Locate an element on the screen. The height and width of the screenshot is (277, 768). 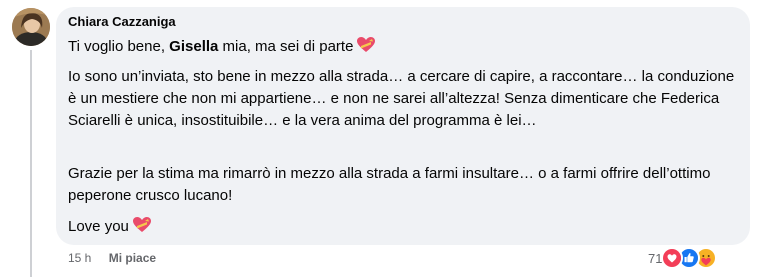
comment-footer: 15 h Mi piace is located at coordinates (112, 258).